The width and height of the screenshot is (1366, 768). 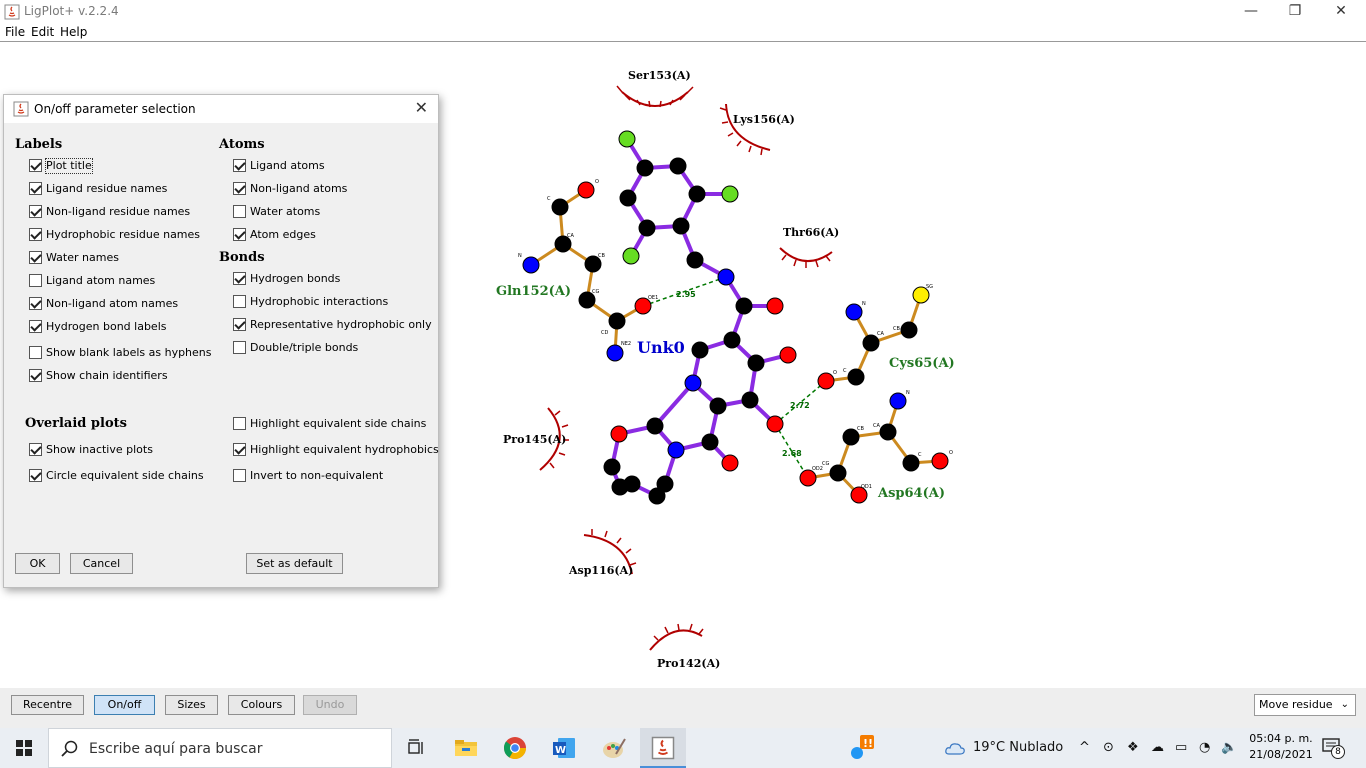 What do you see at coordinates (101, 280) in the screenshot?
I see `checkbox-label: Ligand atom names` at bounding box center [101, 280].